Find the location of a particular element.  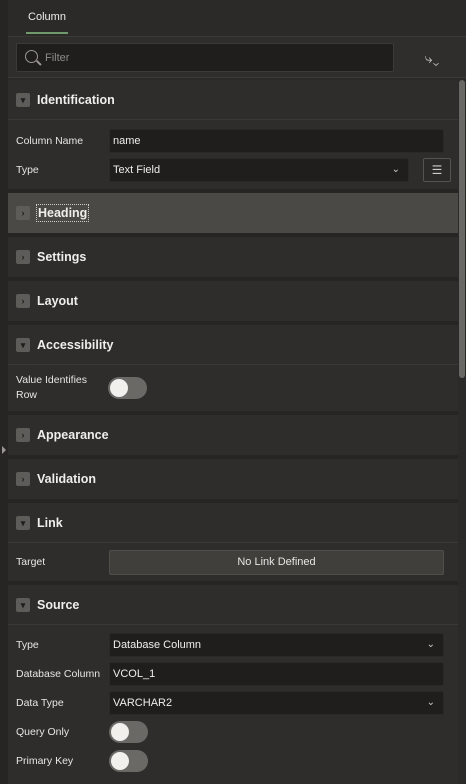

section-appearance: › Appearance is located at coordinates (233, 437).